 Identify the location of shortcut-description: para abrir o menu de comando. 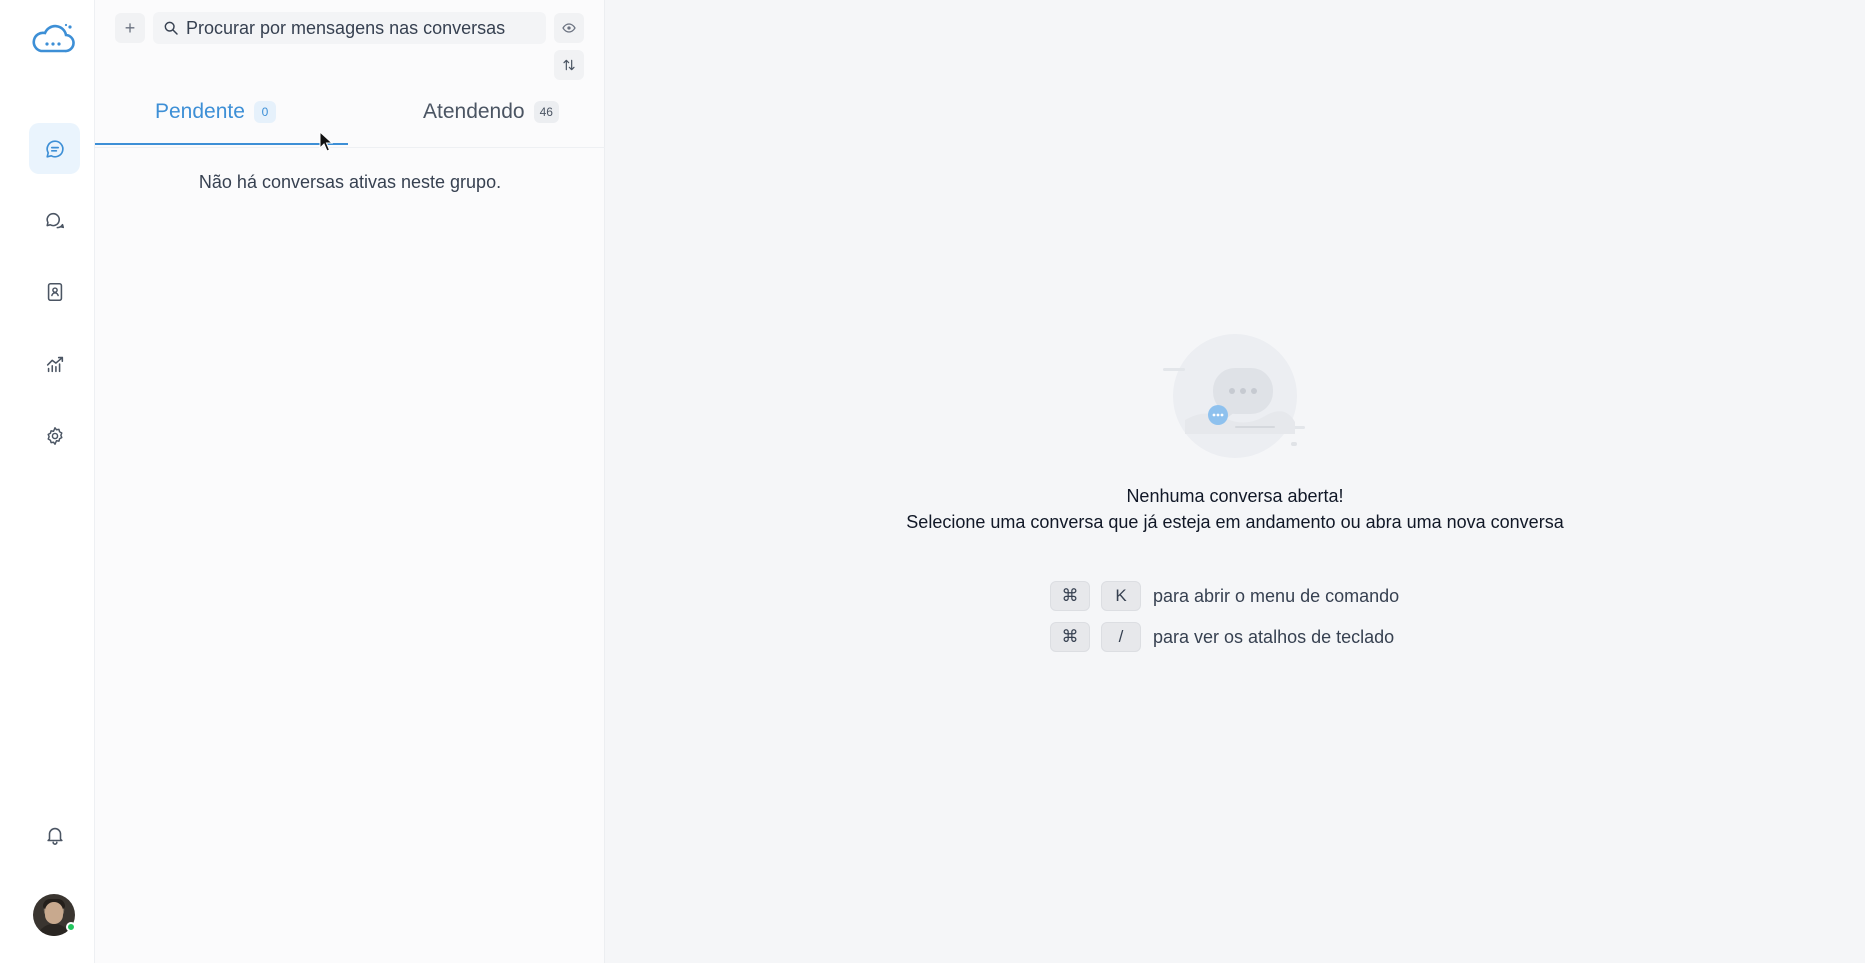
(1276, 595).